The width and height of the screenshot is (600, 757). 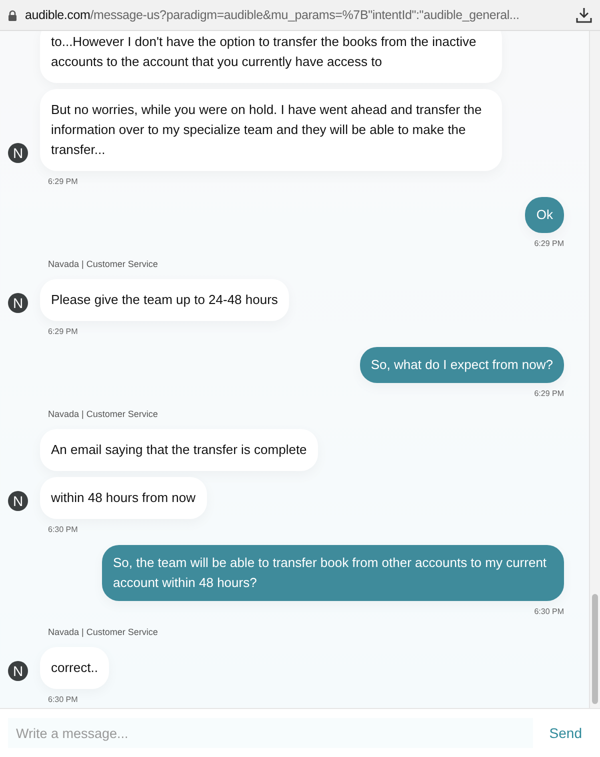 What do you see at coordinates (179, 450) in the screenshot?
I see `agent-message: An email saying that the transfer is complete` at bounding box center [179, 450].